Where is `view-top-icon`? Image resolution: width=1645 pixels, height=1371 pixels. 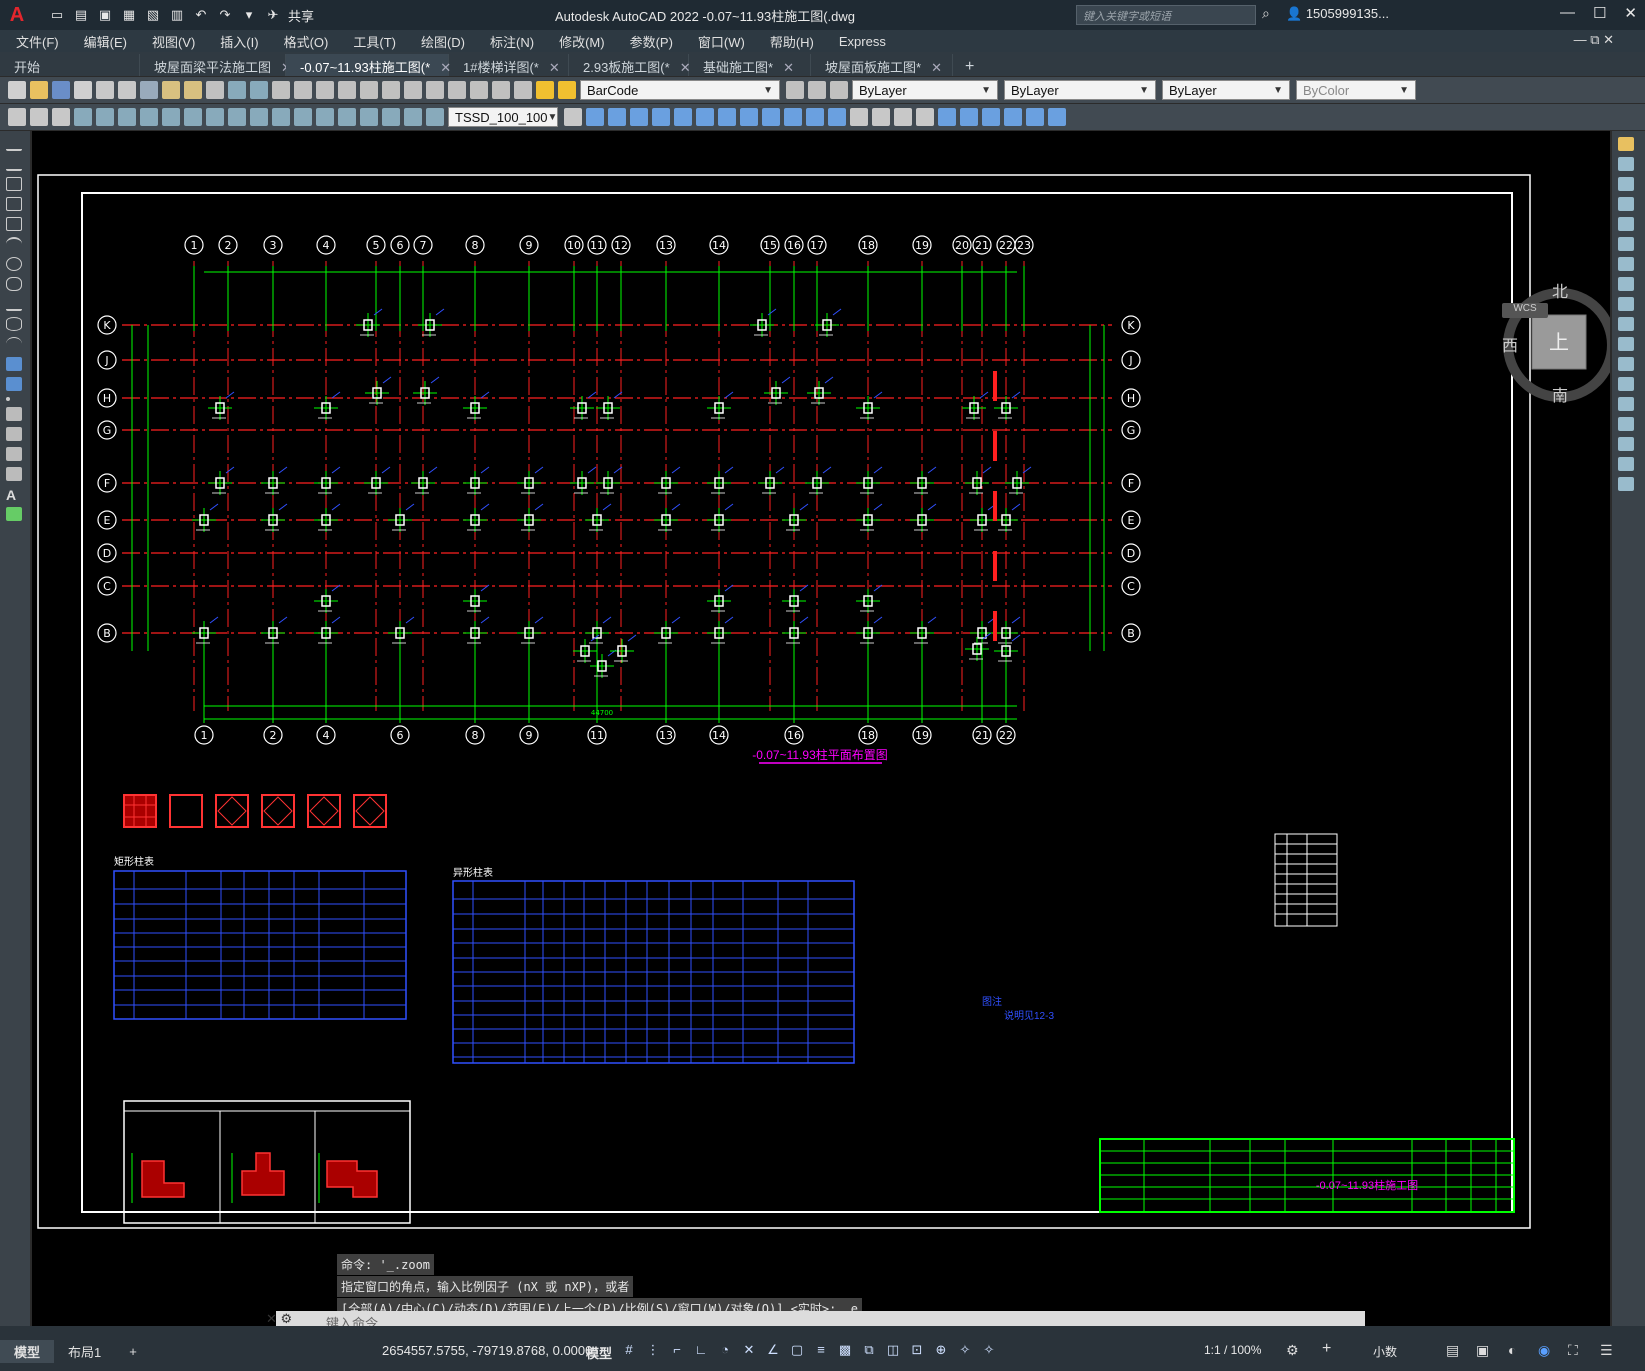
view-top-icon is located at coordinates (947, 117).